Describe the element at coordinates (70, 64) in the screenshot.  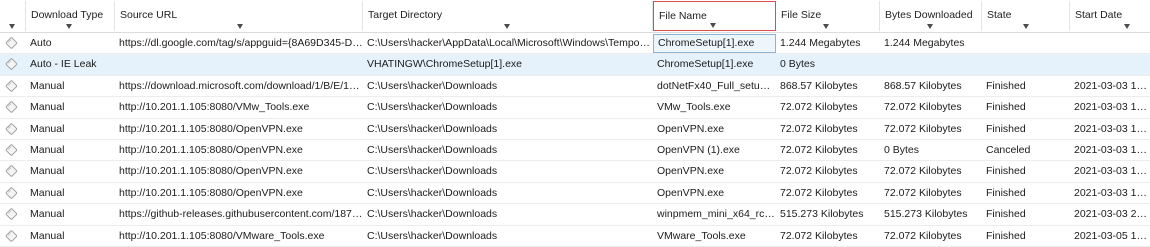
I see `download-type-cell: Auto - IE Leak` at that location.